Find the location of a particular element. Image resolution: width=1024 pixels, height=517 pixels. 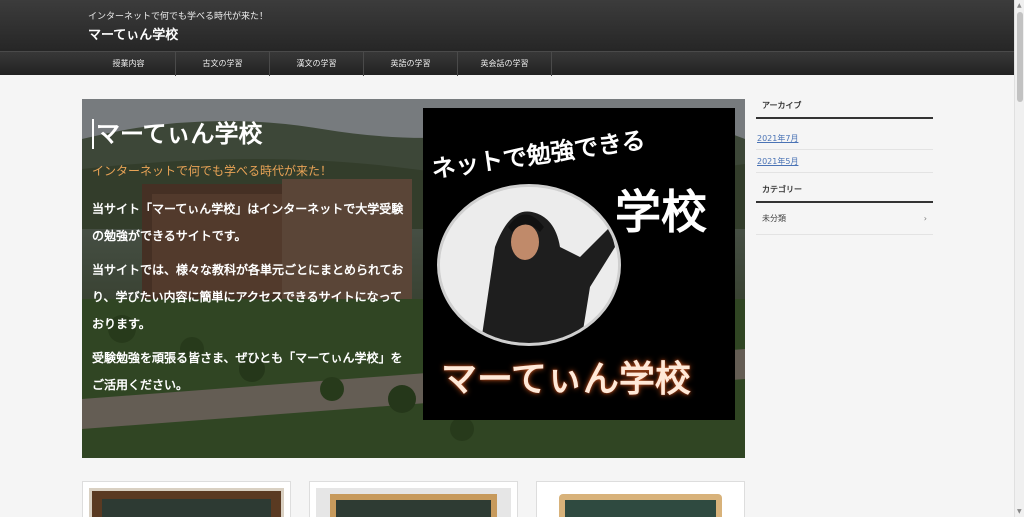

main-nav: 授業内容 古文の学習 漢文の学習 英語の学習 英会話の学習 is located at coordinates (507, 63).